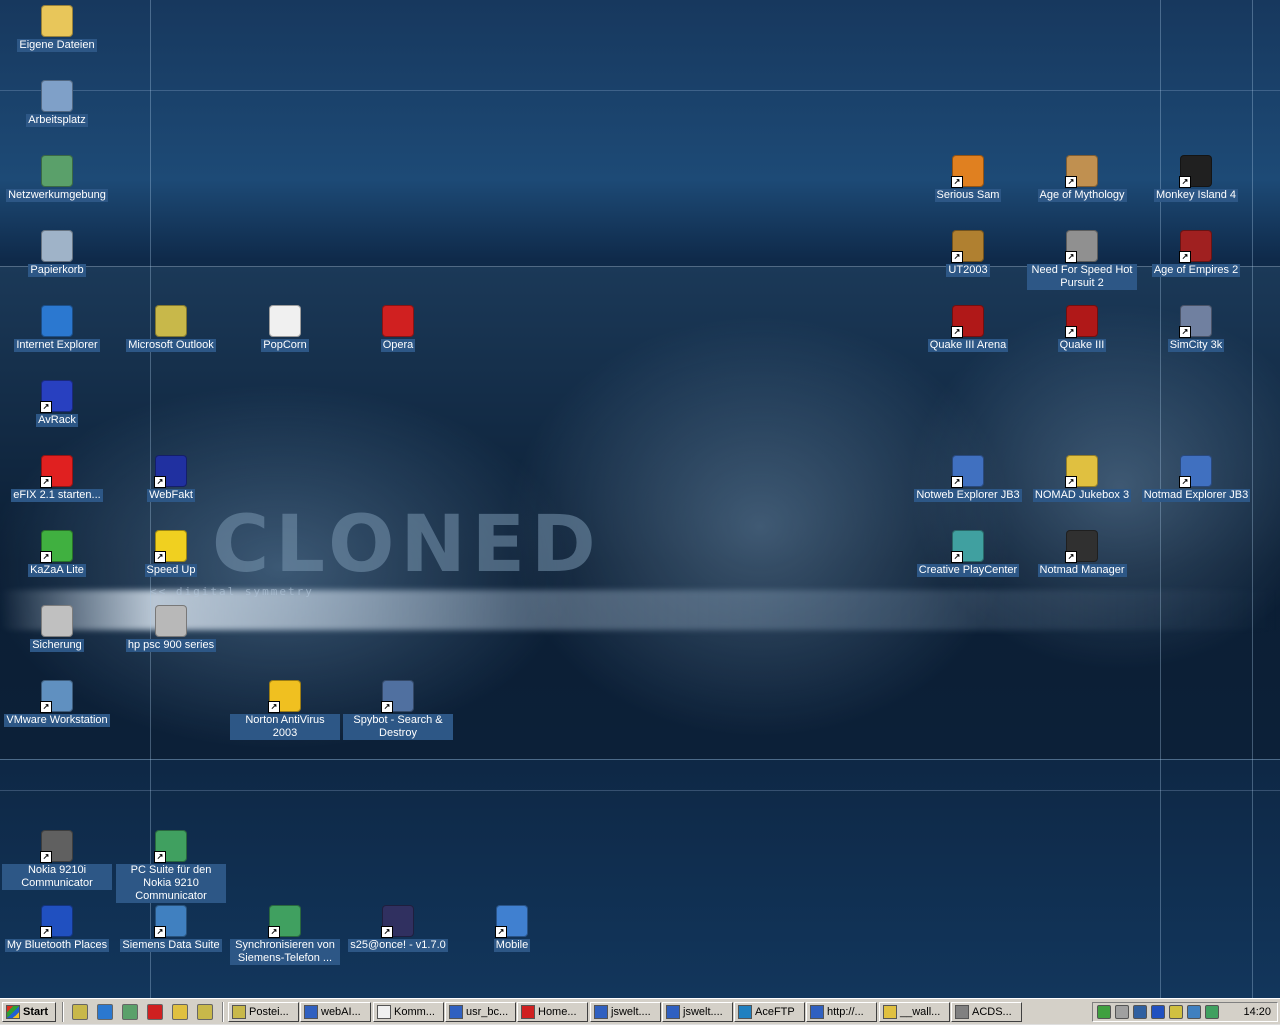 Image resolution: width=1280 pixels, height=1025 pixels. Describe the element at coordinates (968, 553) in the screenshot. I see `desktop-icon: ↗ Creative PlayCenter` at that location.